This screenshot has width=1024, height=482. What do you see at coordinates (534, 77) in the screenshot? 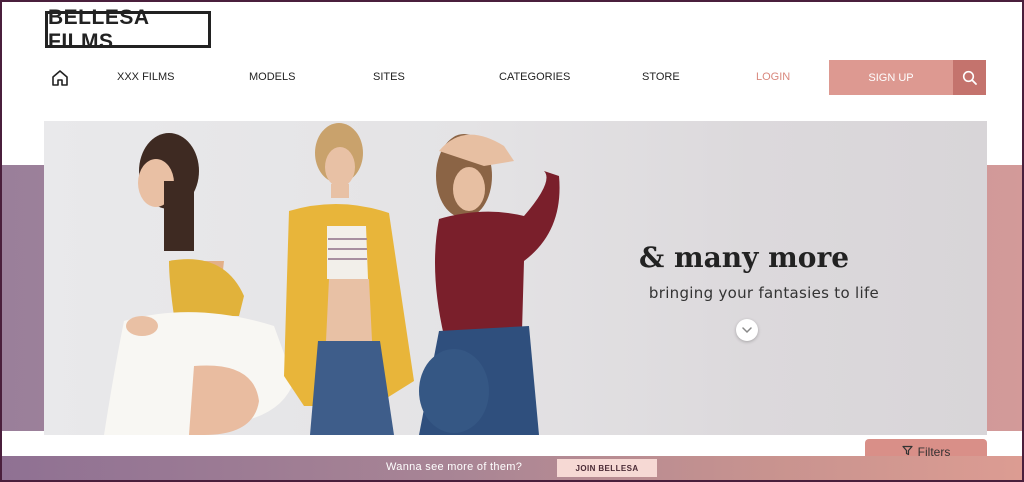
I see `nav-item-categories: CATEGORIES` at bounding box center [534, 77].